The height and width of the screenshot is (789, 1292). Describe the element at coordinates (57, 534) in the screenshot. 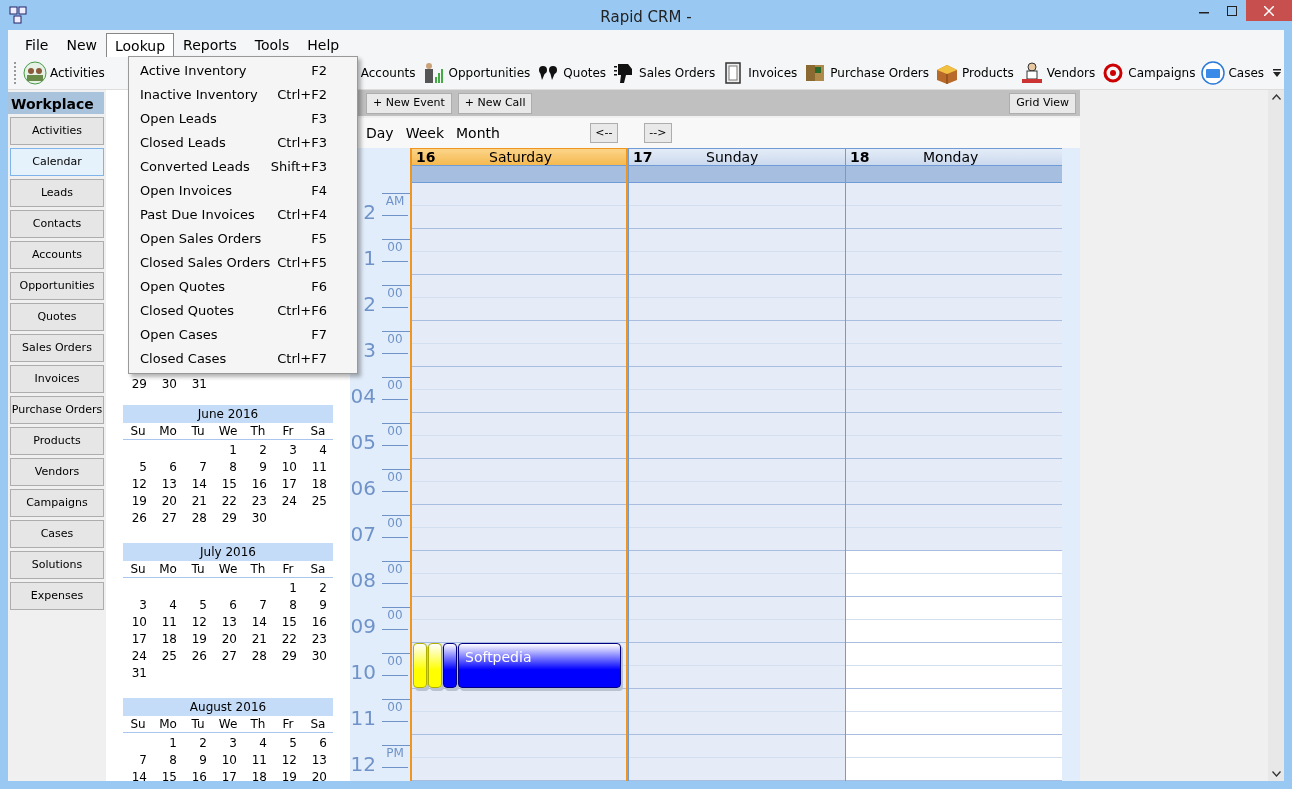

I see `sidebar-button: Cases` at that location.